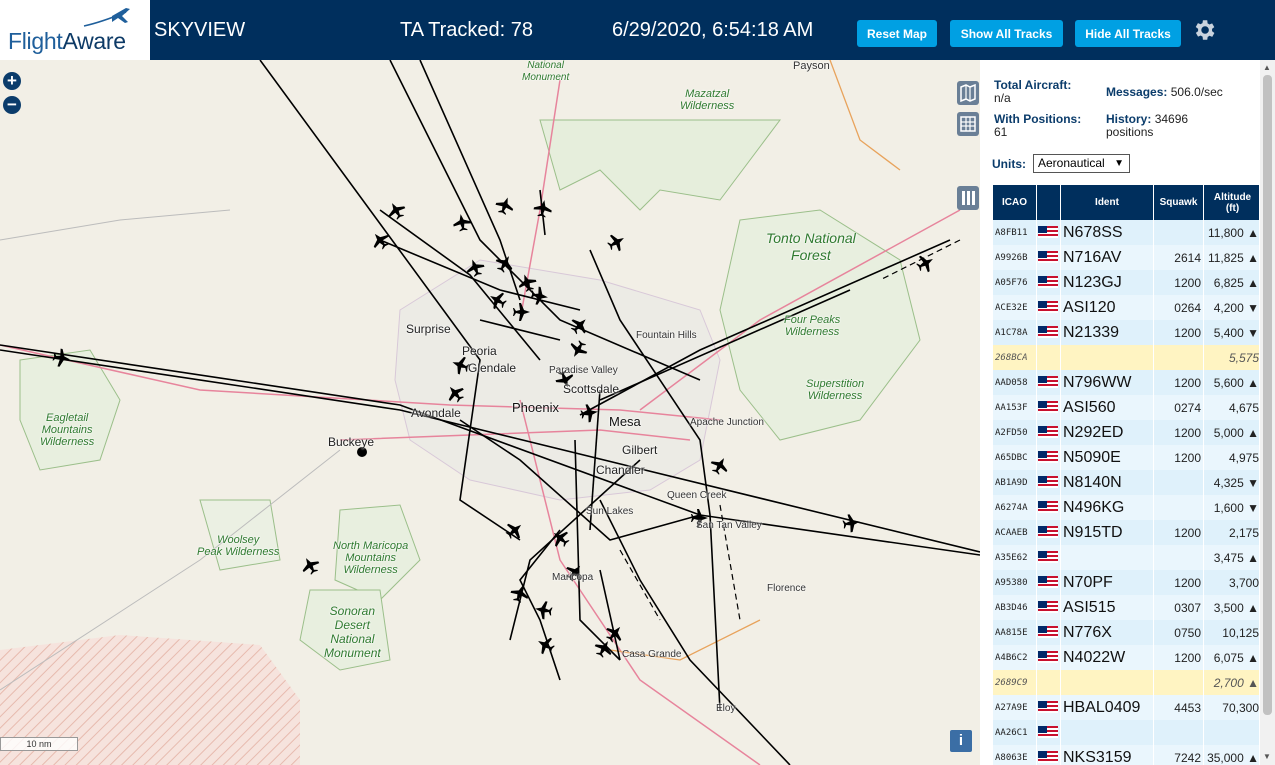 The height and width of the screenshot is (765, 1275). Describe the element at coordinates (1107, 532) in the screenshot. I see `cell-ident: N915TD` at that location.